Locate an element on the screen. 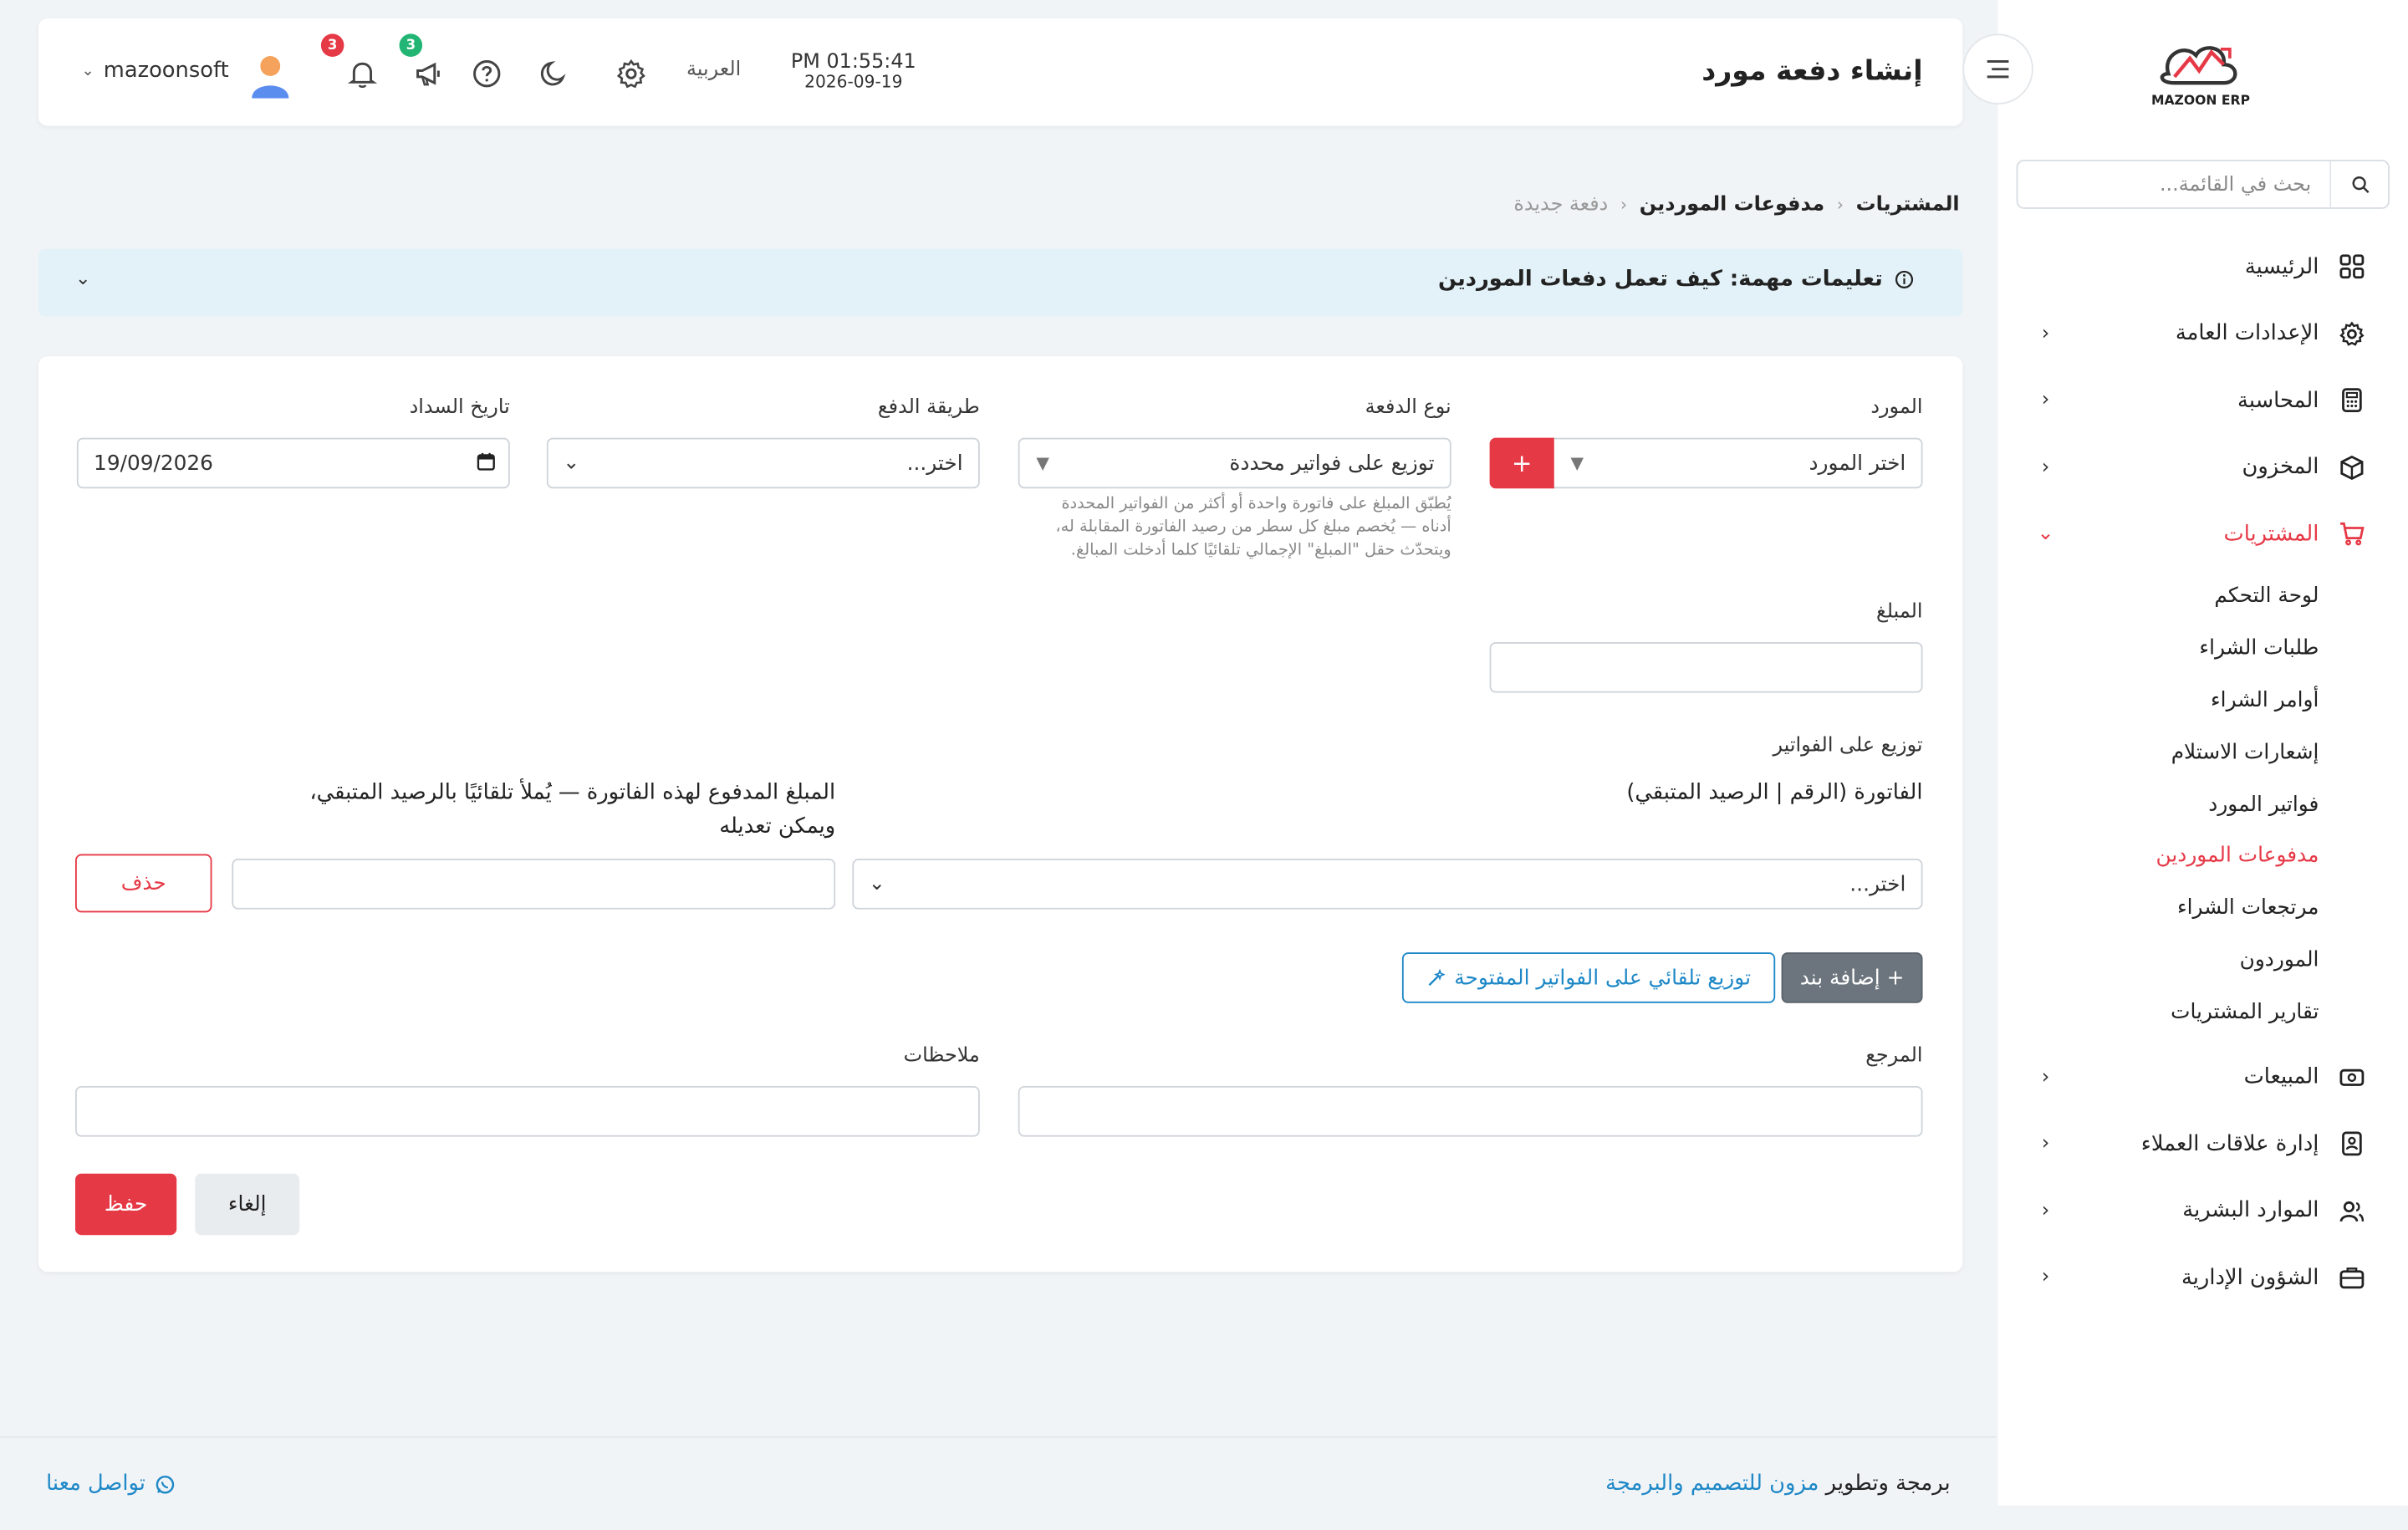 Image resolution: width=2408 pixels, height=1530 pixels. notes-input is located at coordinates (527, 1111).